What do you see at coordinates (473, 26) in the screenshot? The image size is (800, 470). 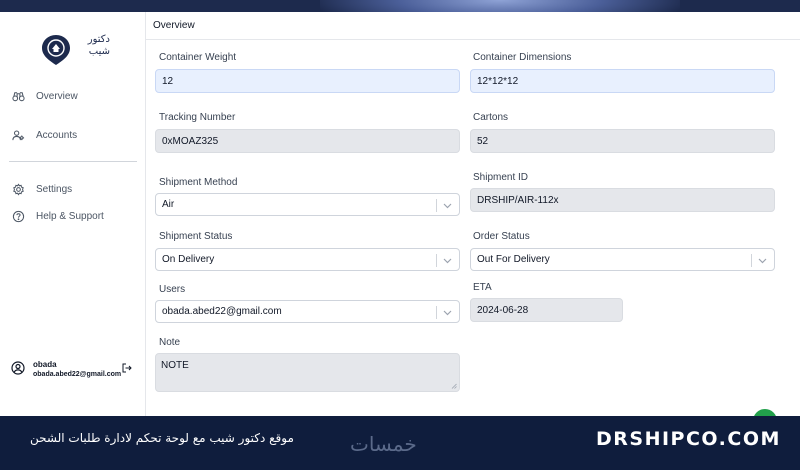 I see `page-header: Overview` at bounding box center [473, 26].